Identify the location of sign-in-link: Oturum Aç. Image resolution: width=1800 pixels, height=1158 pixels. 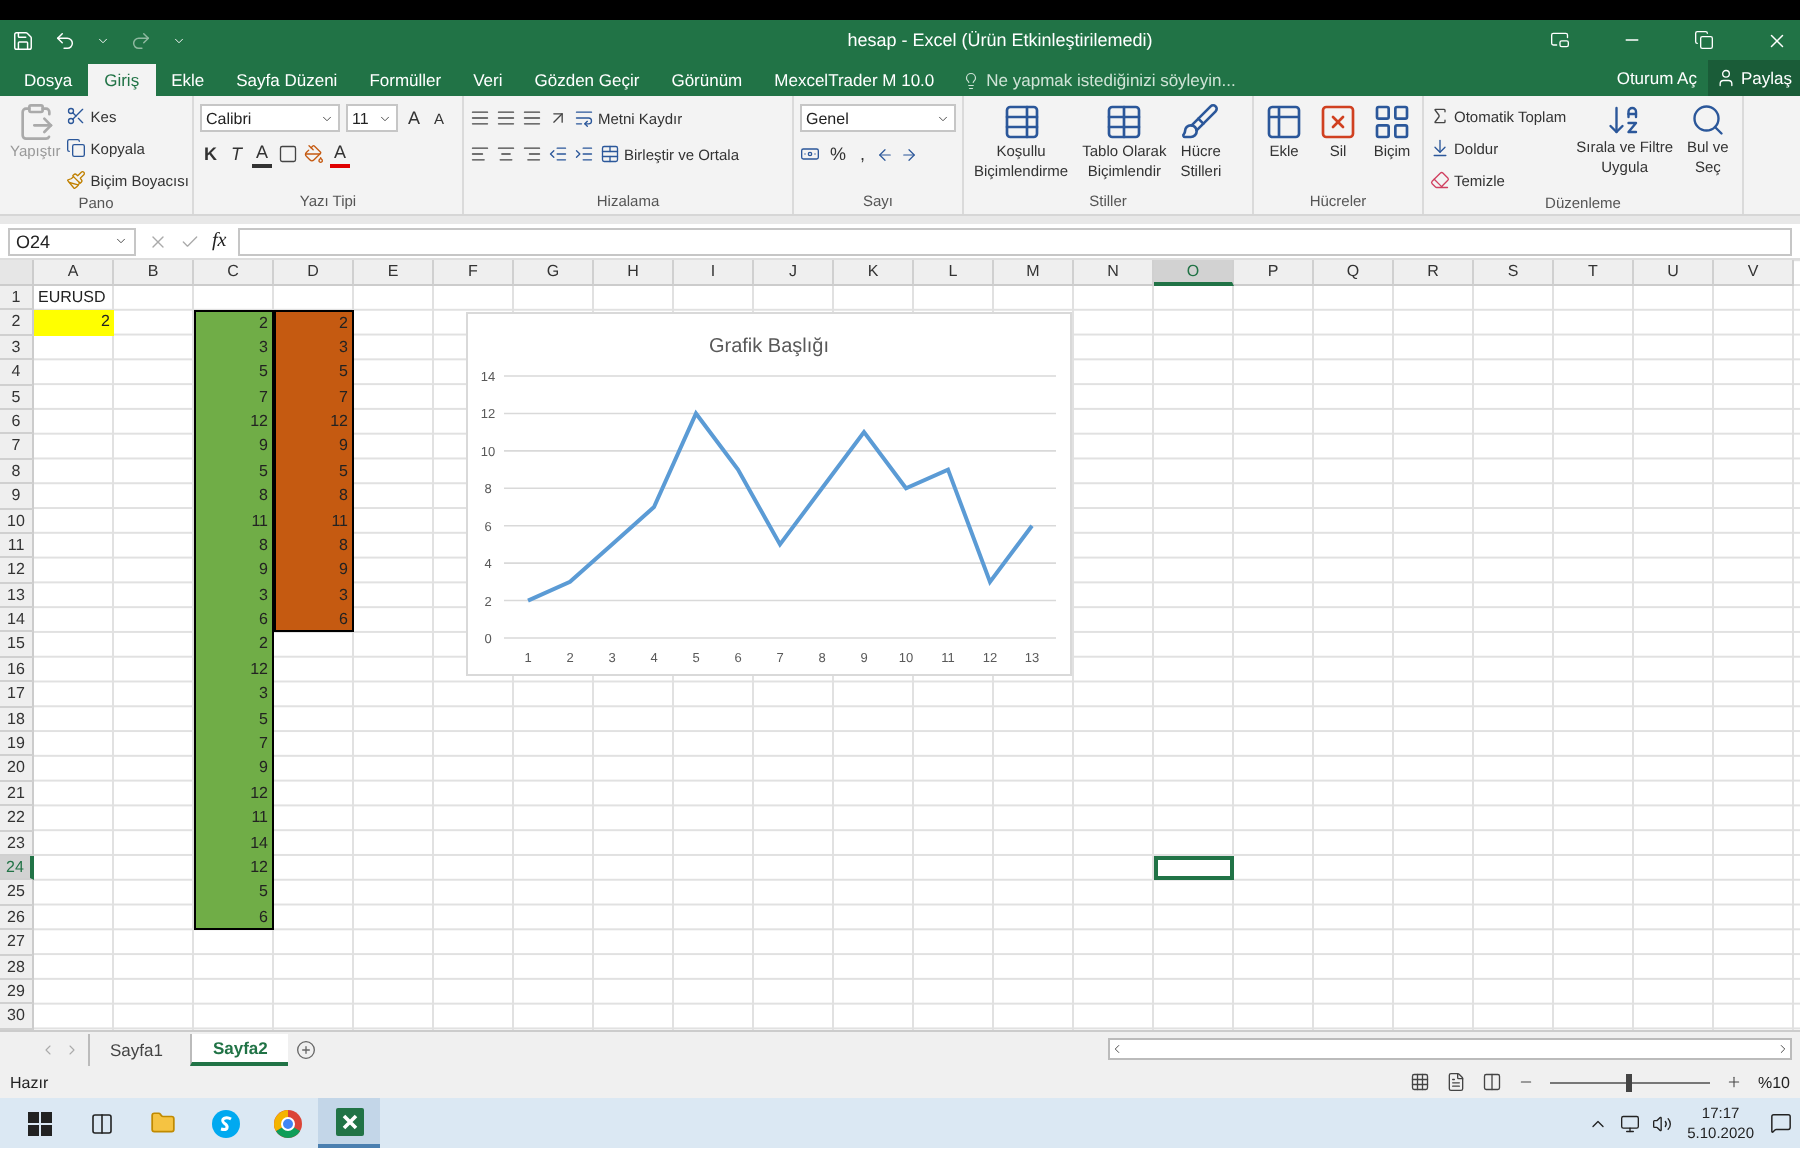
(1656, 78).